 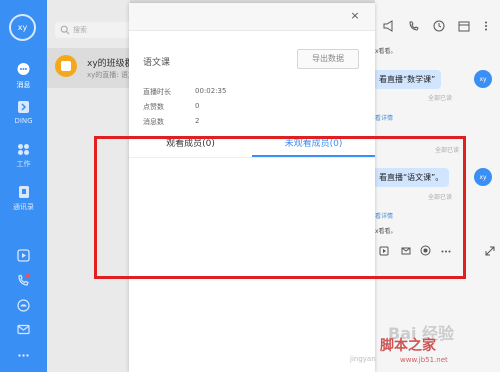 I want to click on nav-rail: xy 消息 DING 工作 通讯录, so click(x=23, y=186).